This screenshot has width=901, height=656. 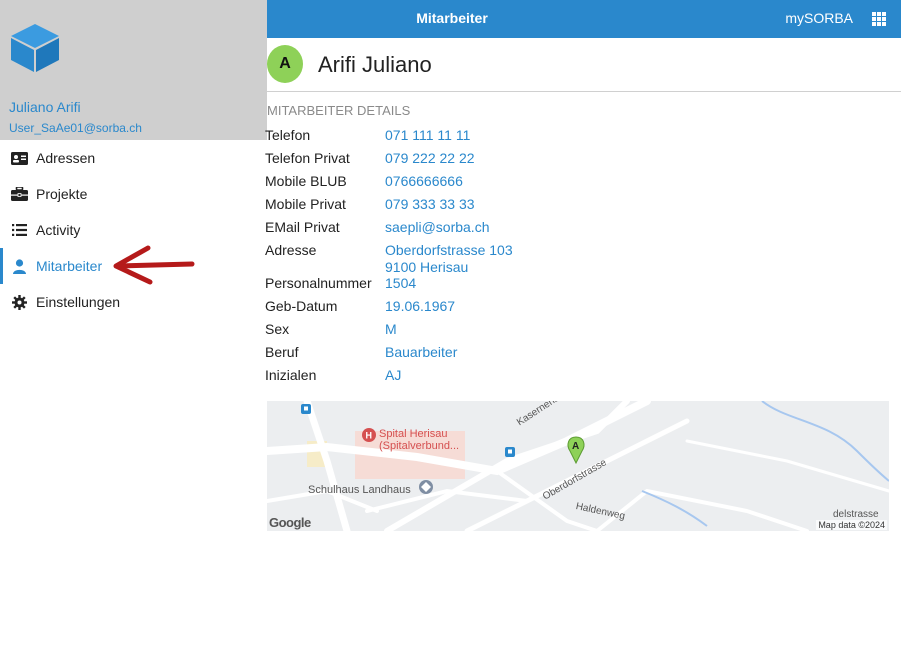 I want to click on sidebar-item-label: Einstellungen, so click(x=78, y=302).